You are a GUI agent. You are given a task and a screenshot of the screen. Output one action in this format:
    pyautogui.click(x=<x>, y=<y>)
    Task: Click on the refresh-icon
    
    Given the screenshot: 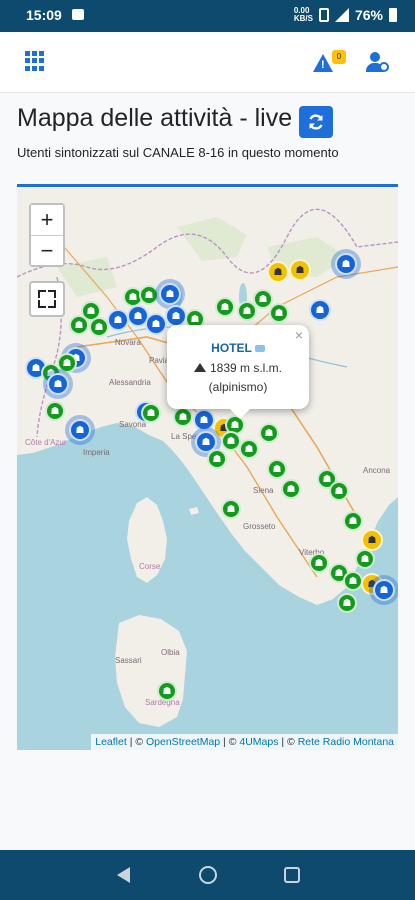 What is the action you would take?
    pyautogui.click(x=316, y=122)
    